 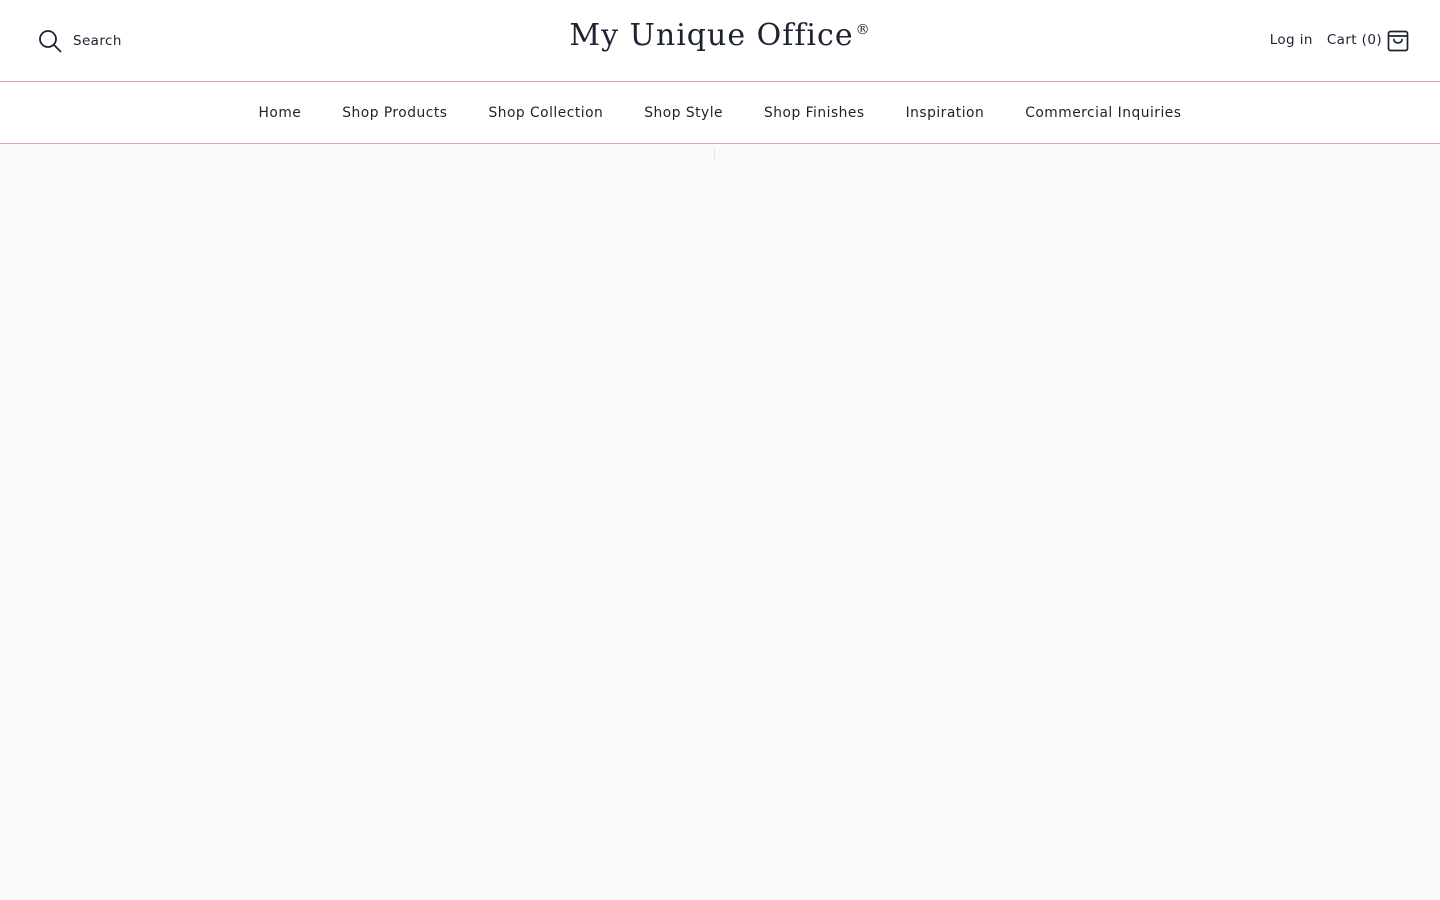 I want to click on site-header: Search My Unique Office ® Log in Cart (0), so click(x=720, y=41).